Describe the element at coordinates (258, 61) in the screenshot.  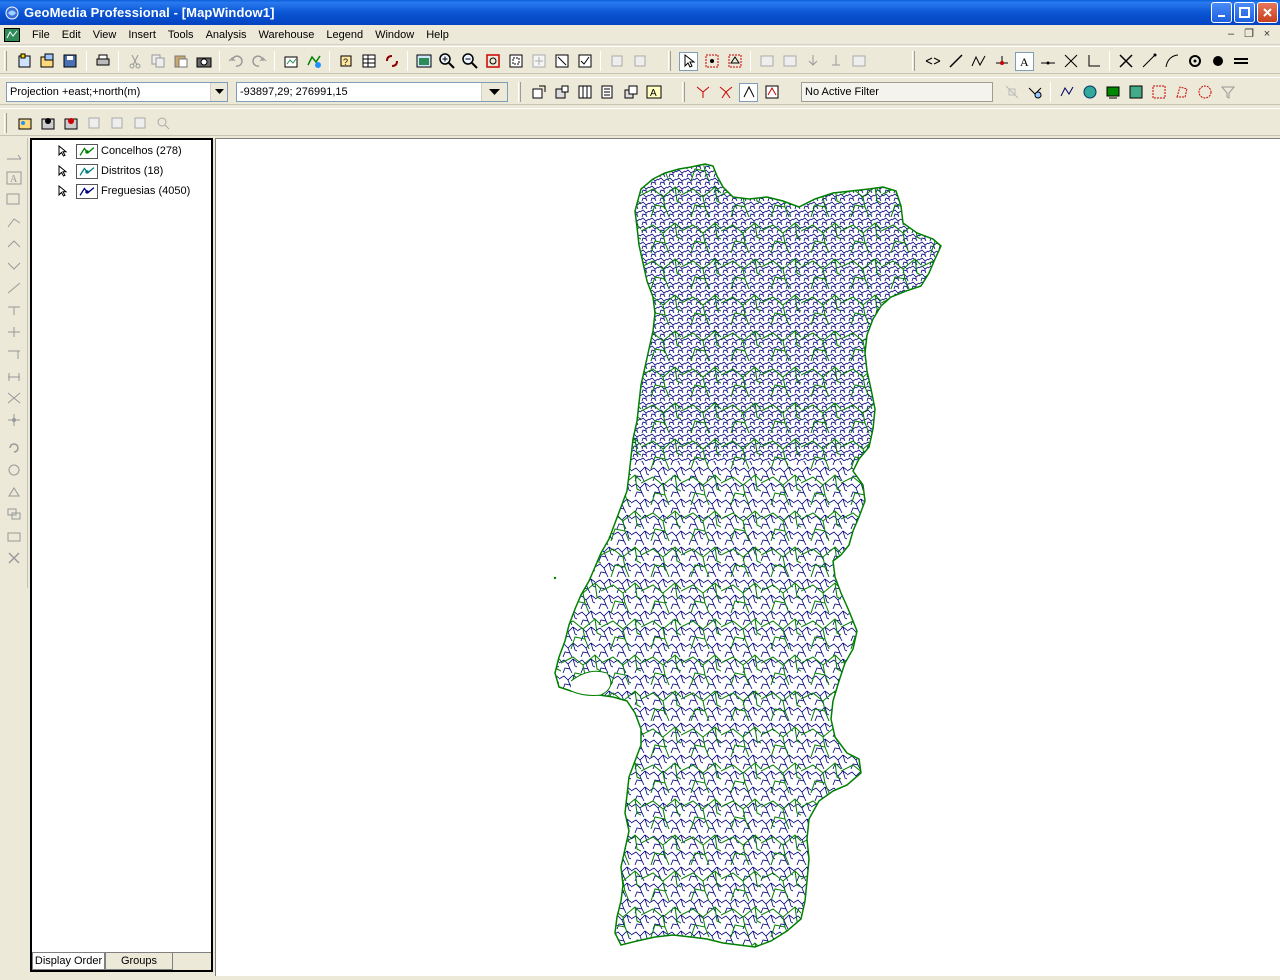
I see `redo-button` at that location.